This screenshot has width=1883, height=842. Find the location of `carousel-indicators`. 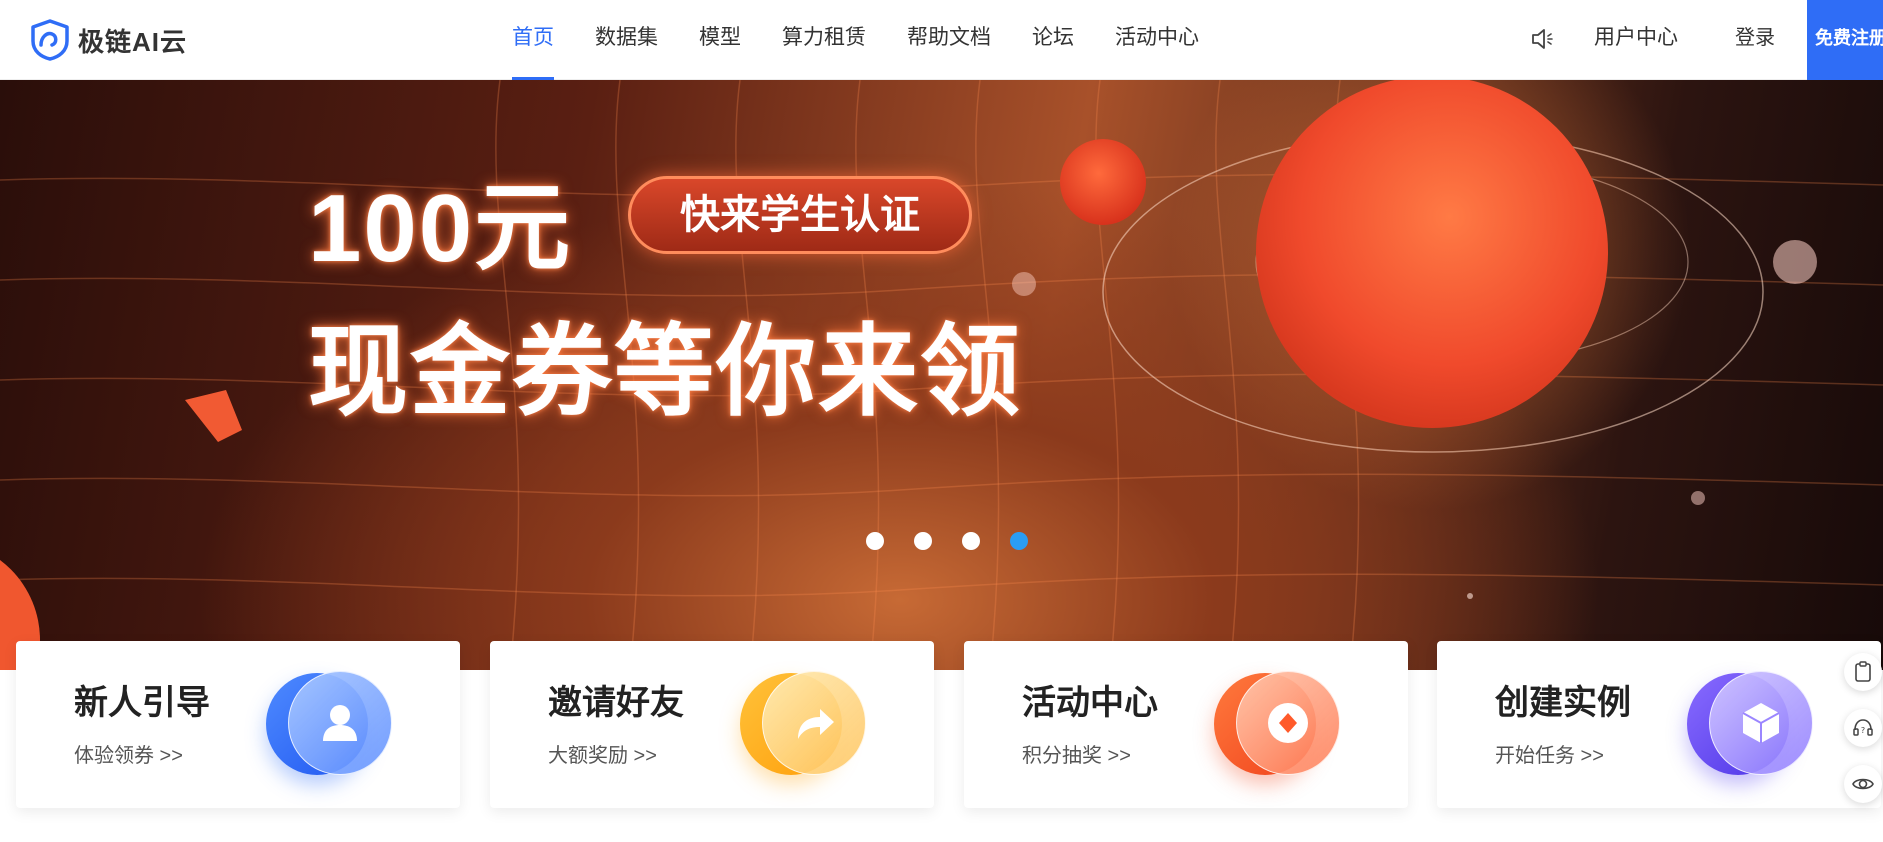

carousel-indicators is located at coordinates (962, 541).